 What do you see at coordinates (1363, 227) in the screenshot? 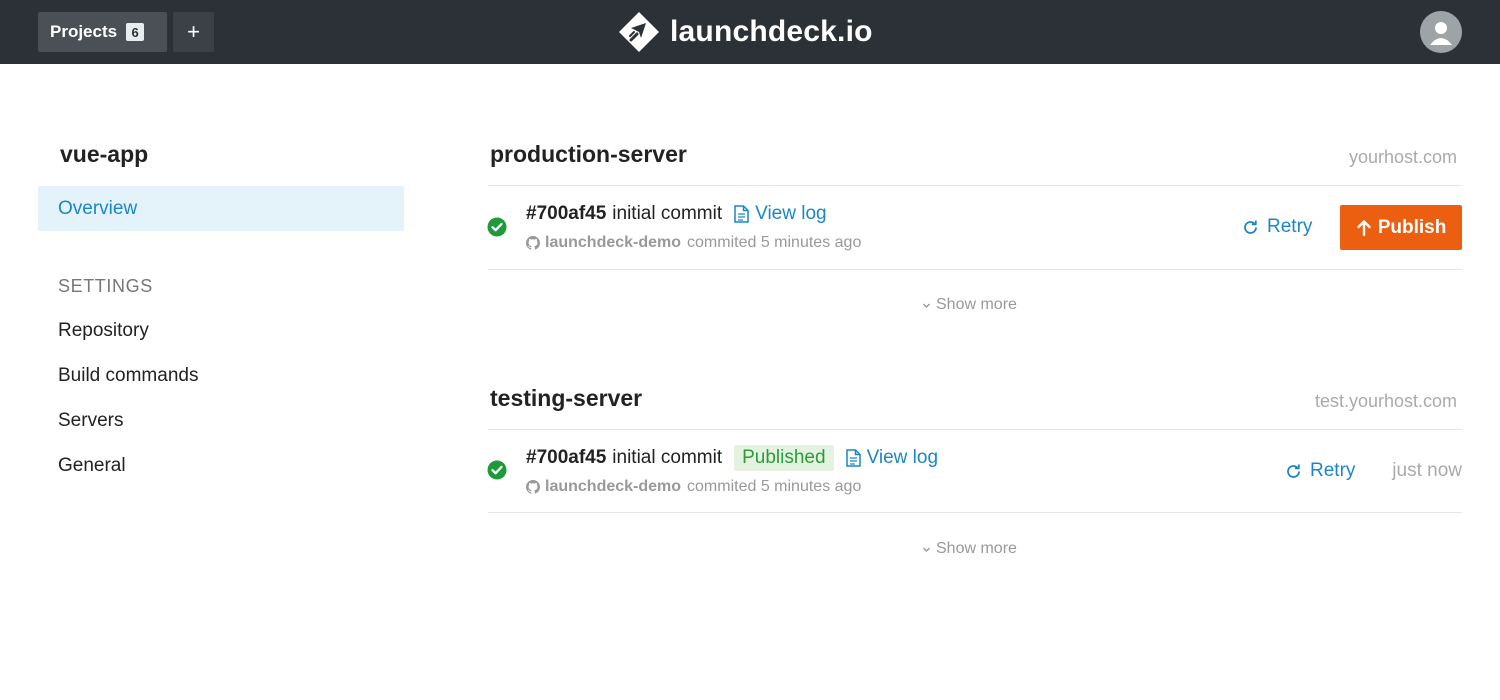
I see `arrow-up-icon` at bounding box center [1363, 227].